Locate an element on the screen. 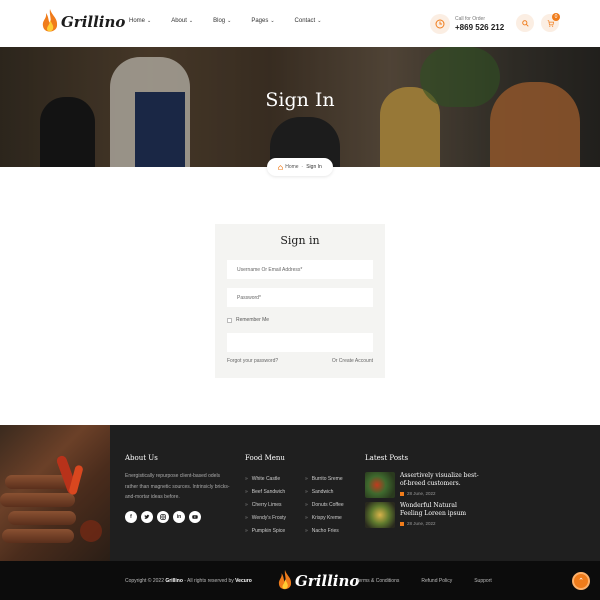 Image resolution: width=600 pixels, height=600 pixels. search-icon is located at coordinates (525, 23).